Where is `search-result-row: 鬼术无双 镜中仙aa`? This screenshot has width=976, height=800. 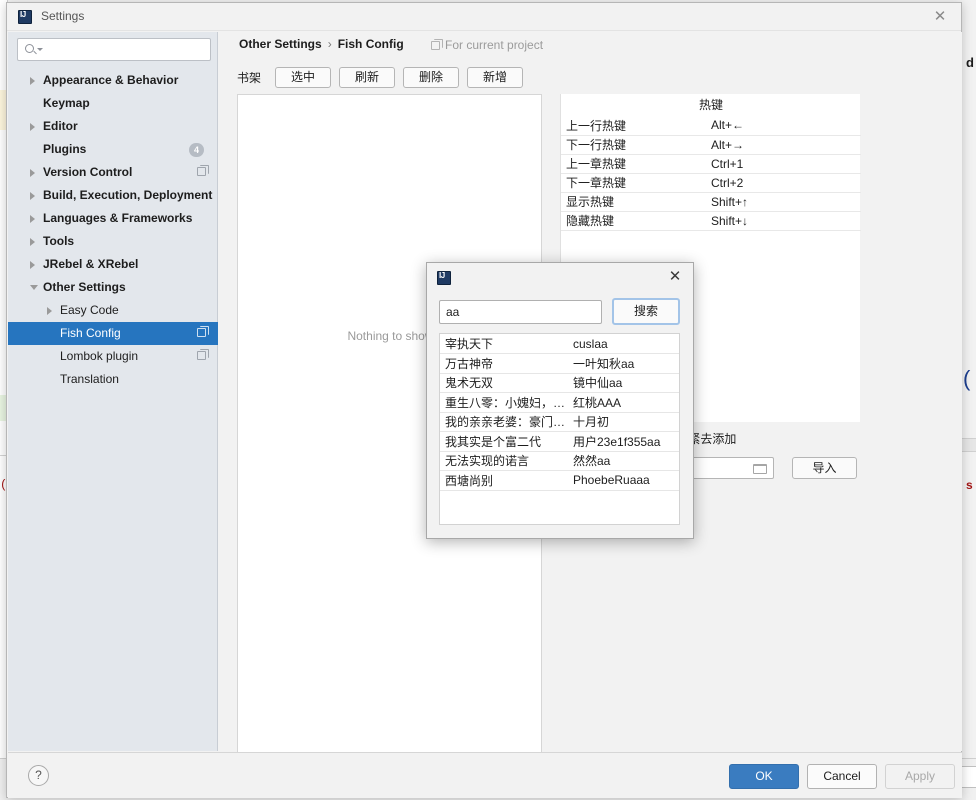 search-result-row: 鬼术无双 镜中仙aa is located at coordinates (559, 383).